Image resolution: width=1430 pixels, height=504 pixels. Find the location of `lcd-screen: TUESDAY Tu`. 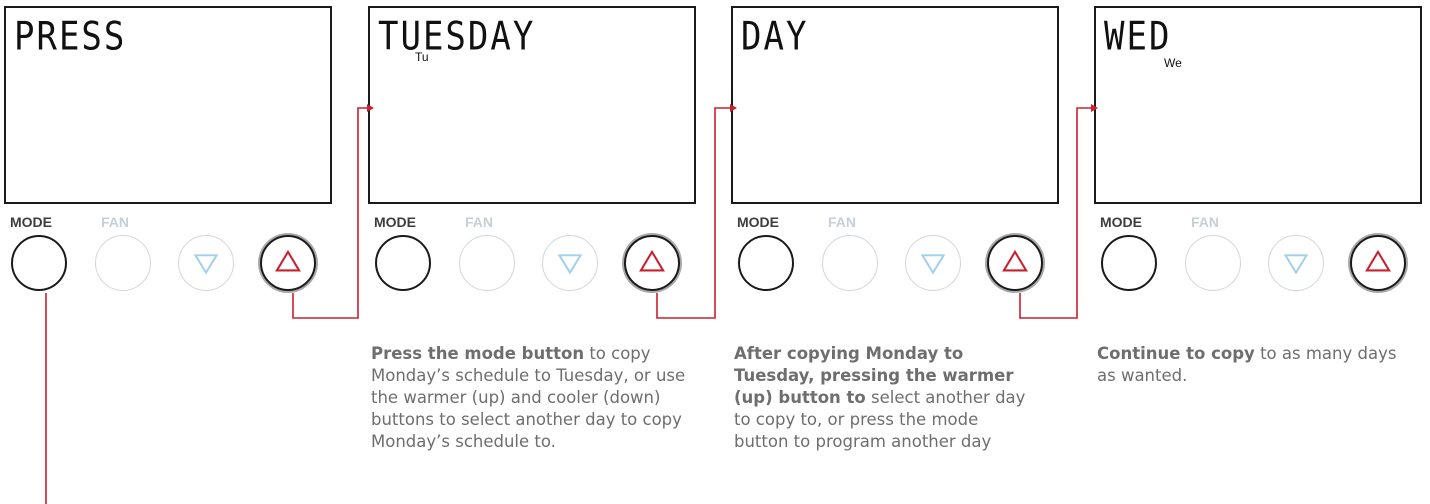

lcd-screen: TUESDAY Tu is located at coordinates (532, 105).